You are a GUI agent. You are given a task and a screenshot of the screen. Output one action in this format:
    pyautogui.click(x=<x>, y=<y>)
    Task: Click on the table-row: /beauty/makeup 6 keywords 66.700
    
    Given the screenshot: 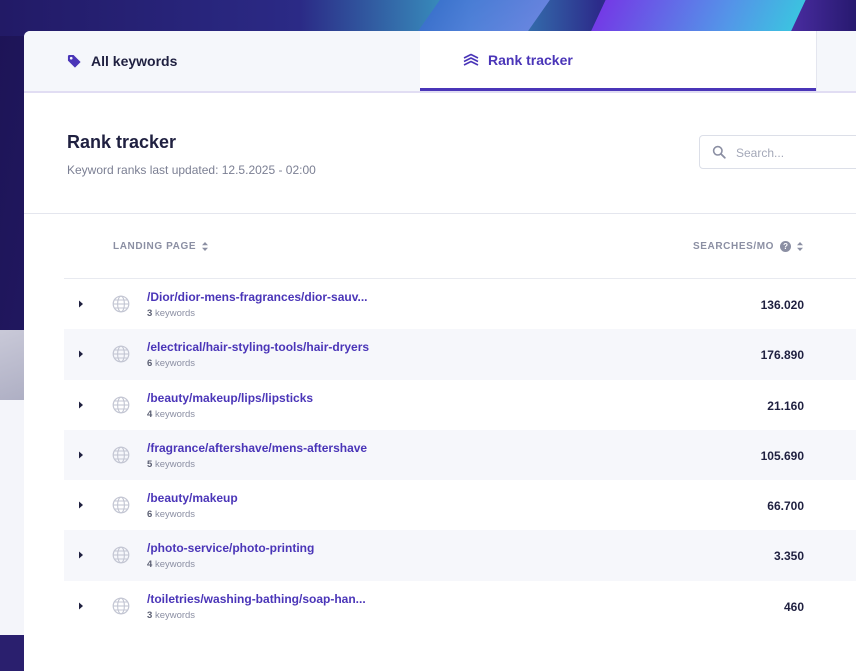 What is the action you would take?
    pyautogui.click(x=460, y=505)
    